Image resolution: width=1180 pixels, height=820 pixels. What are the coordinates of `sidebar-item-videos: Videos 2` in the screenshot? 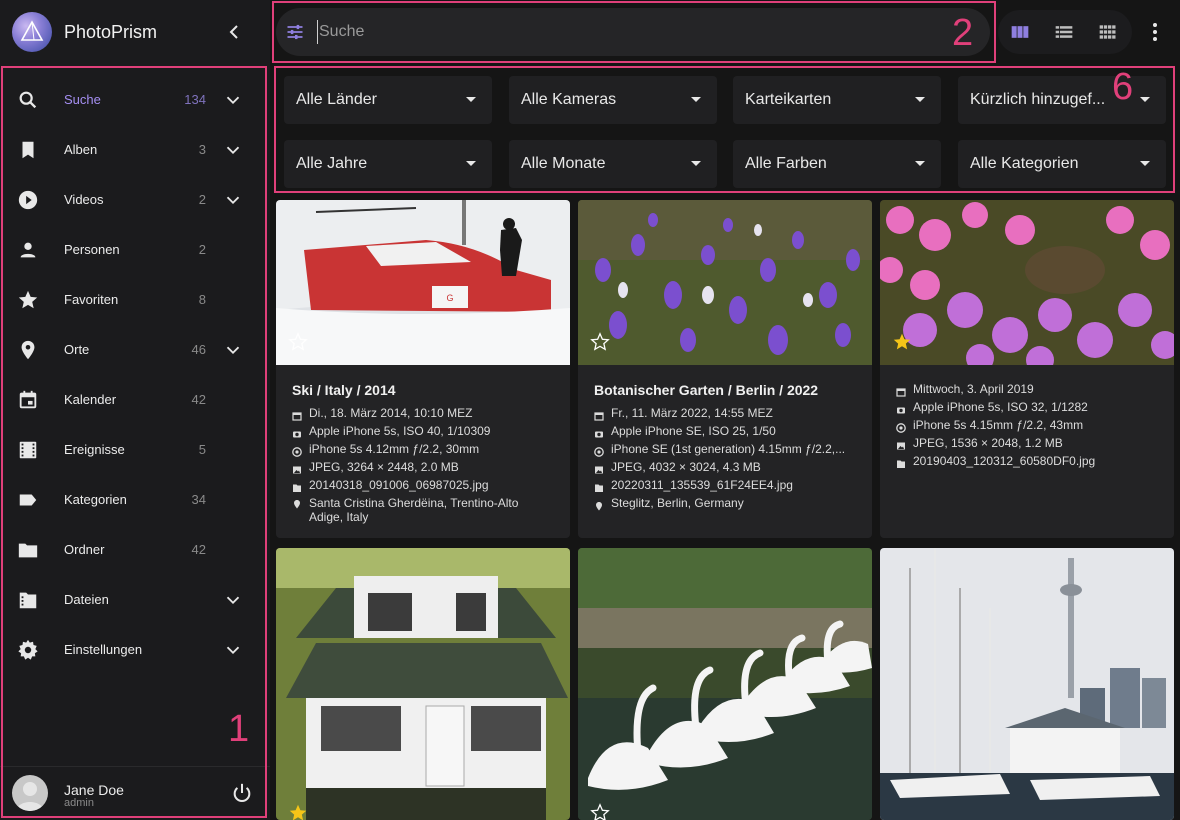 It's located at (135, 200).